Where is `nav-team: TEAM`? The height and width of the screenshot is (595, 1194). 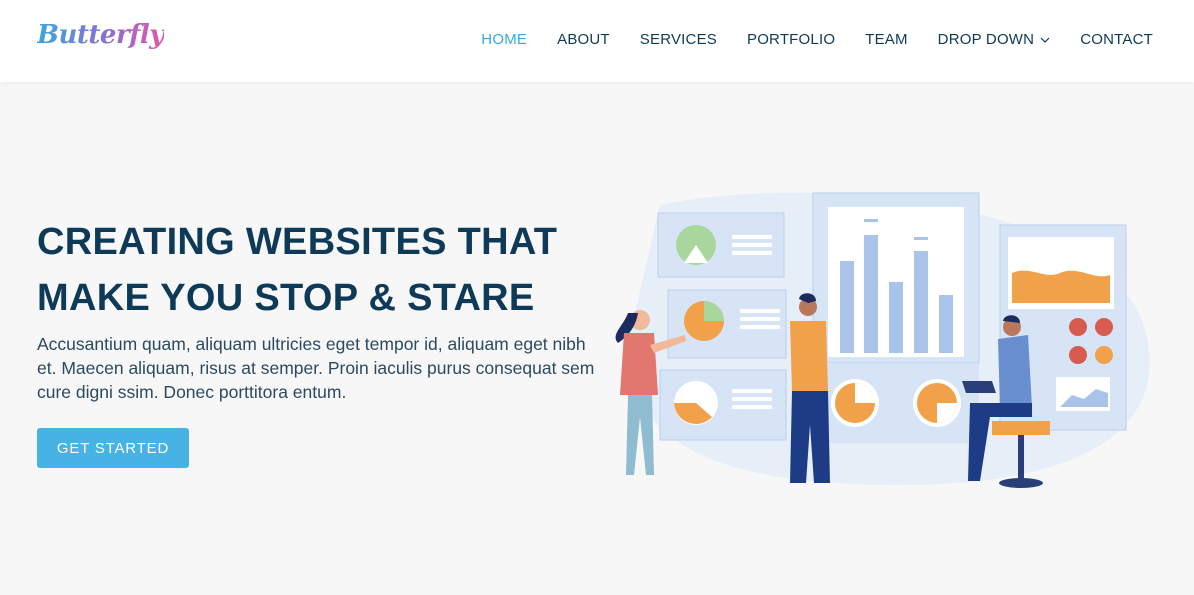
nav-team: TEAM is located at coordinates (886, 39).